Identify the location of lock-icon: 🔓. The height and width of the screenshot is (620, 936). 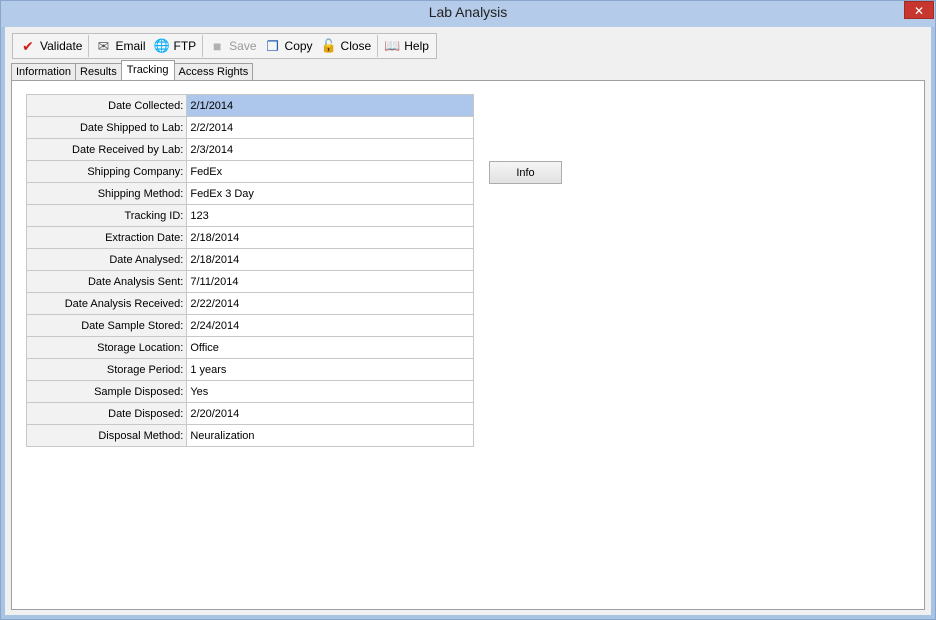
(328, 45).